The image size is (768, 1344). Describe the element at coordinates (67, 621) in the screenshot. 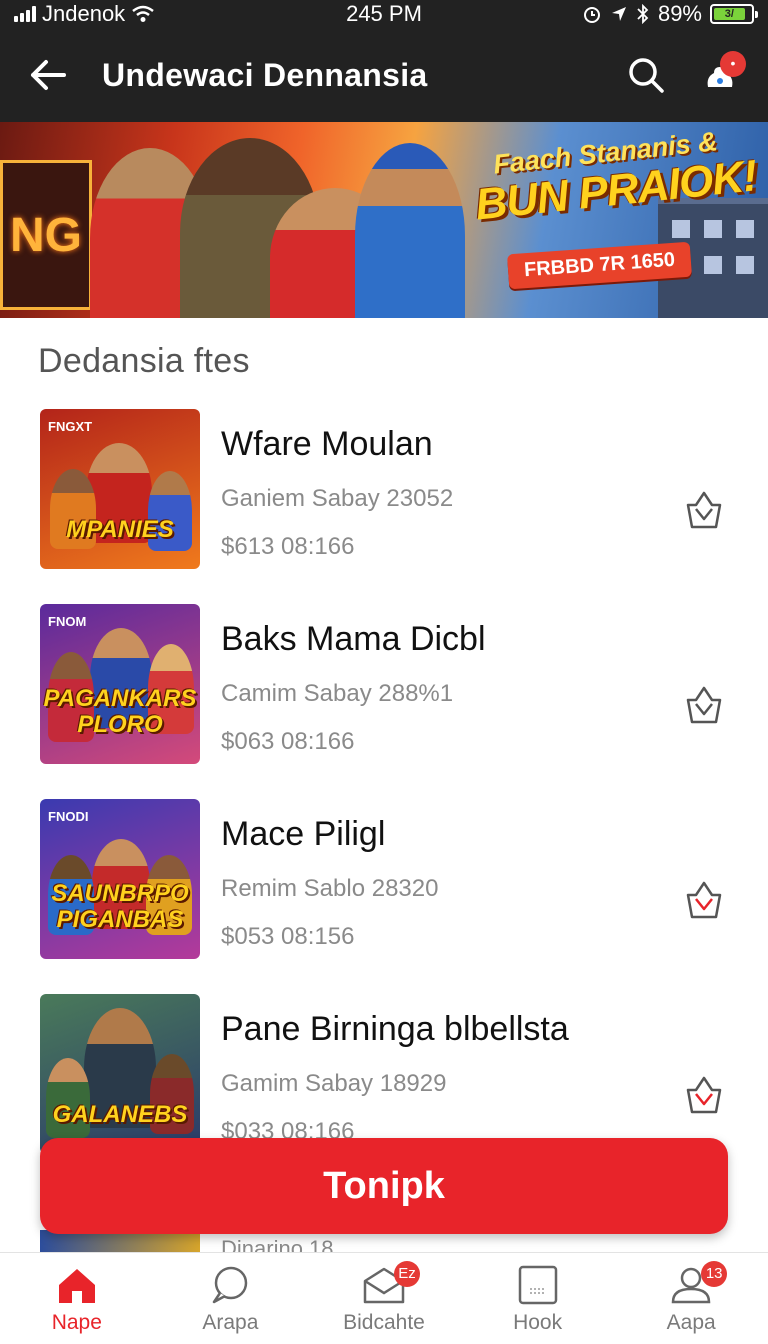

I see `thumbnail-tag: FNOM` at that location.